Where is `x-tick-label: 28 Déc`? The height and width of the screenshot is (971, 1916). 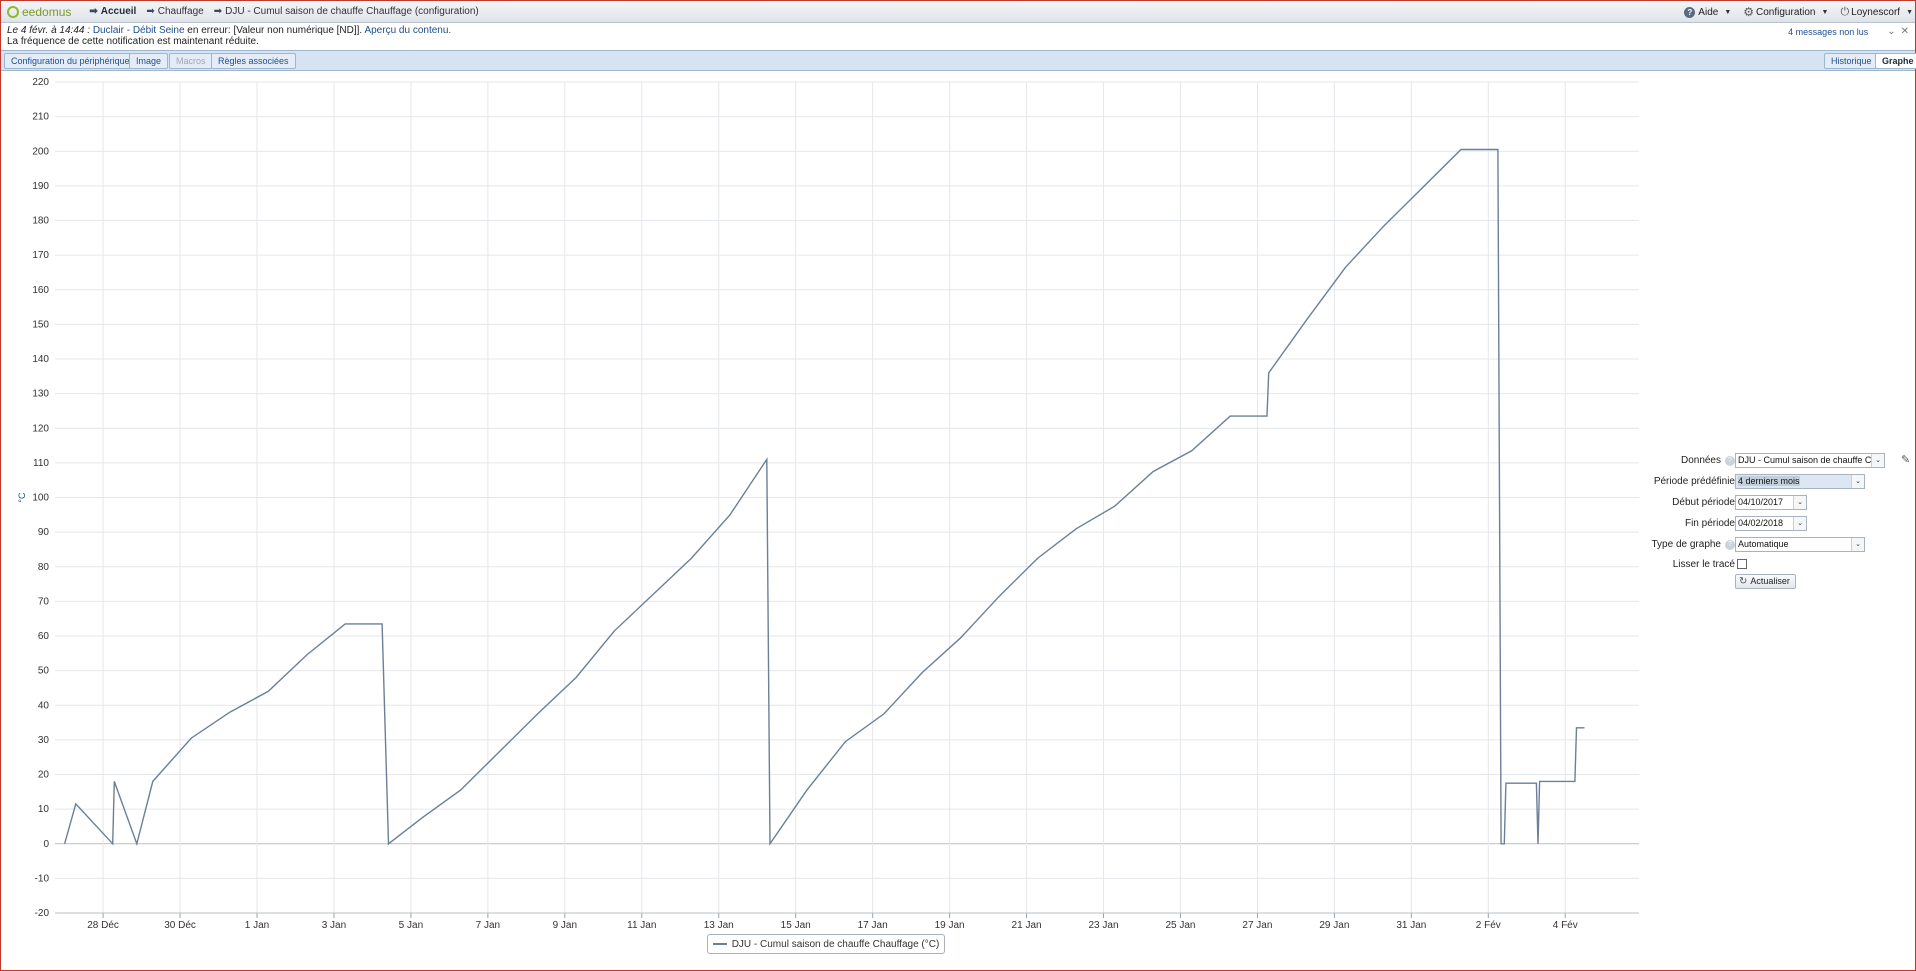
x-tick-label: 28 Déc is located at coordinates (103, 925).